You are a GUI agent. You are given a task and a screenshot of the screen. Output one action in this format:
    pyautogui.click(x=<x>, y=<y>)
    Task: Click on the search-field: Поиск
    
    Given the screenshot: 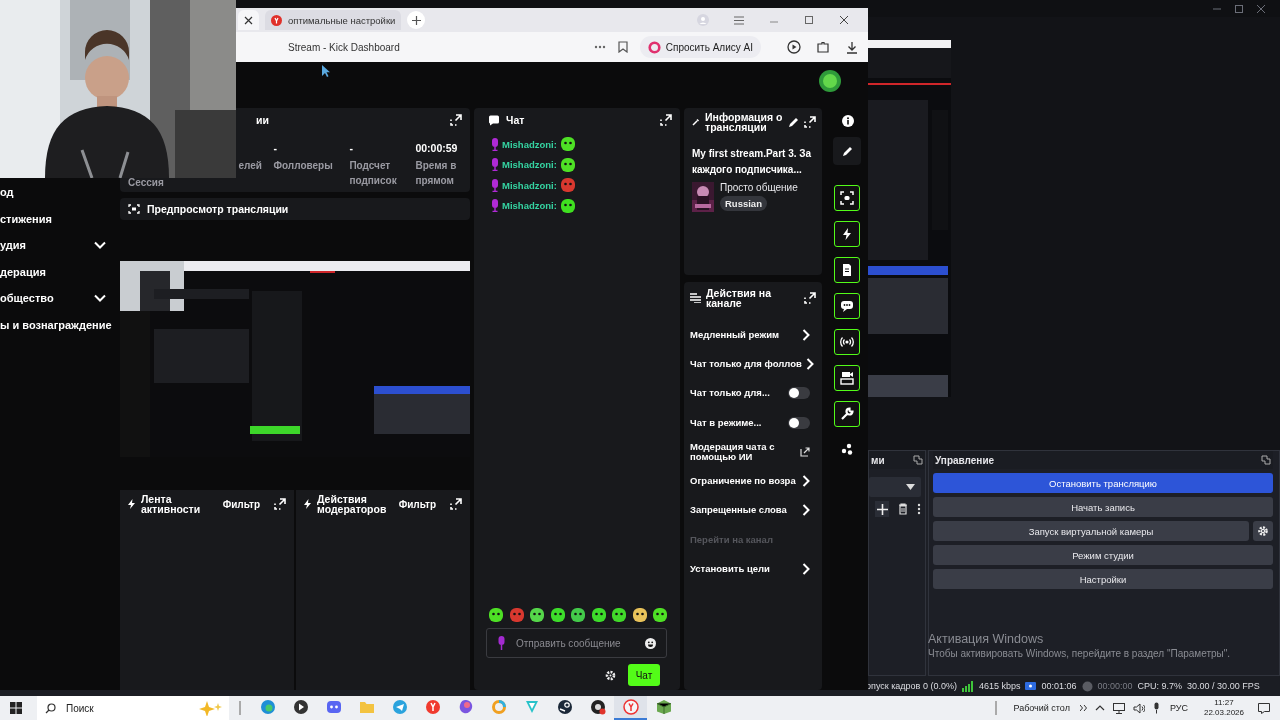 What is the action you would take?
    pyautogui.click(x=133, y=708)
    